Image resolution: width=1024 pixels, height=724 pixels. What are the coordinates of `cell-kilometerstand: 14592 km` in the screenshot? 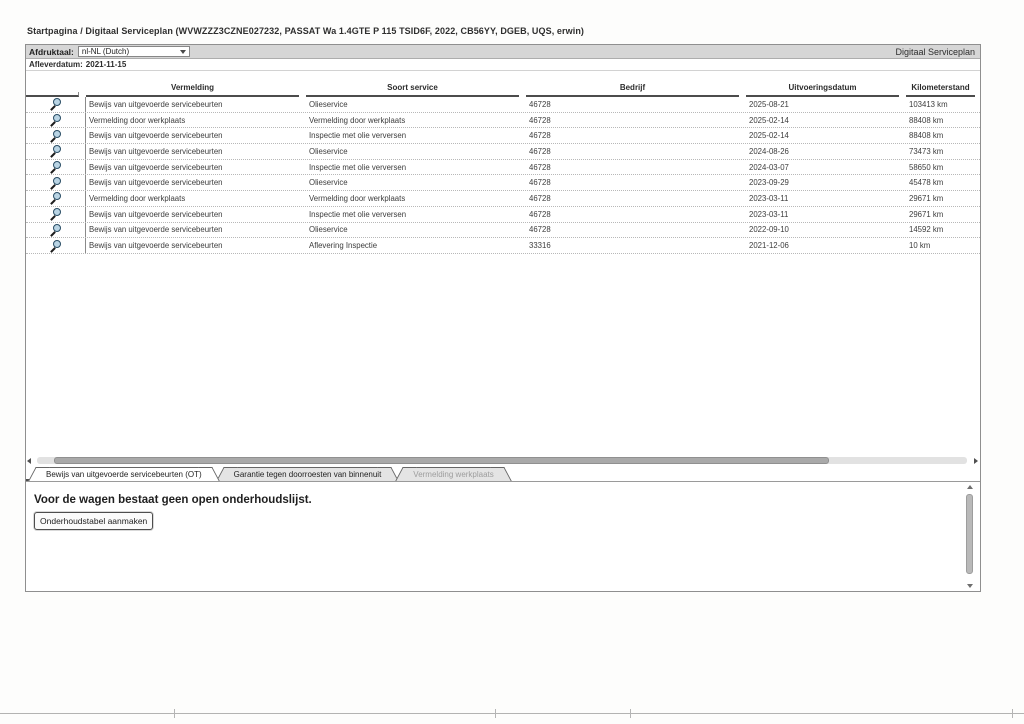 It's located at (926, 230).